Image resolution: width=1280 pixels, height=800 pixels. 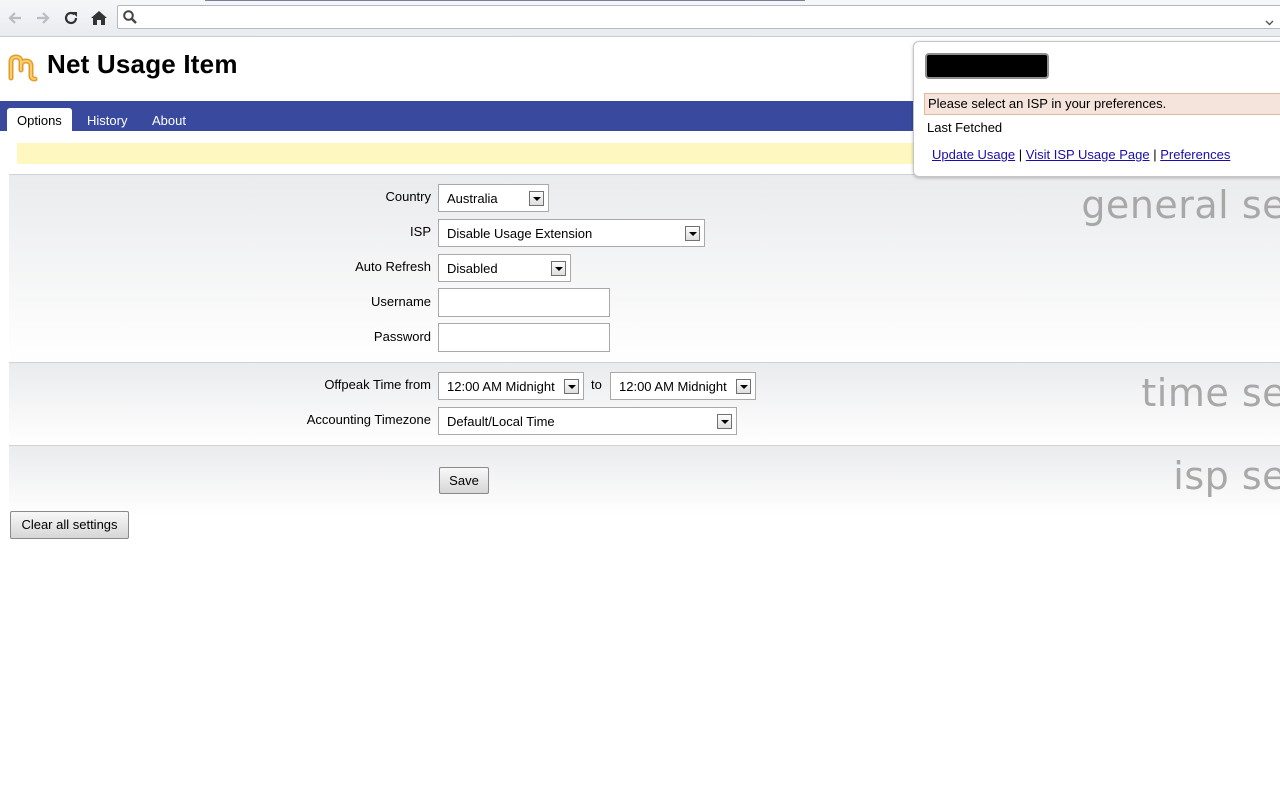 What do you see at coordinates (472, 198) in the screenshot?
I see `country-value: Australia` at bounding box center [472, 198].